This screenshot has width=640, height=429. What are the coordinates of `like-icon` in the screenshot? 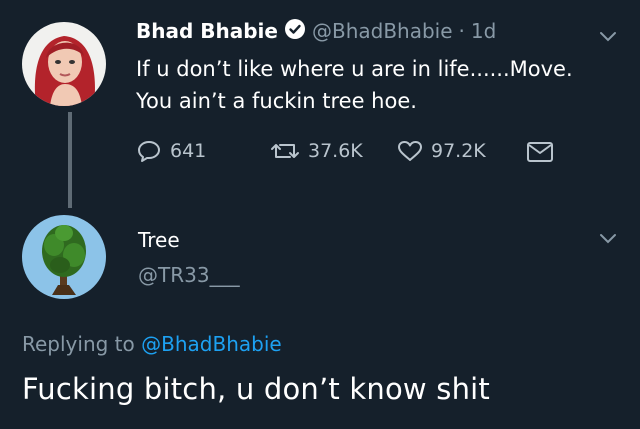 It's located at (410, 151).